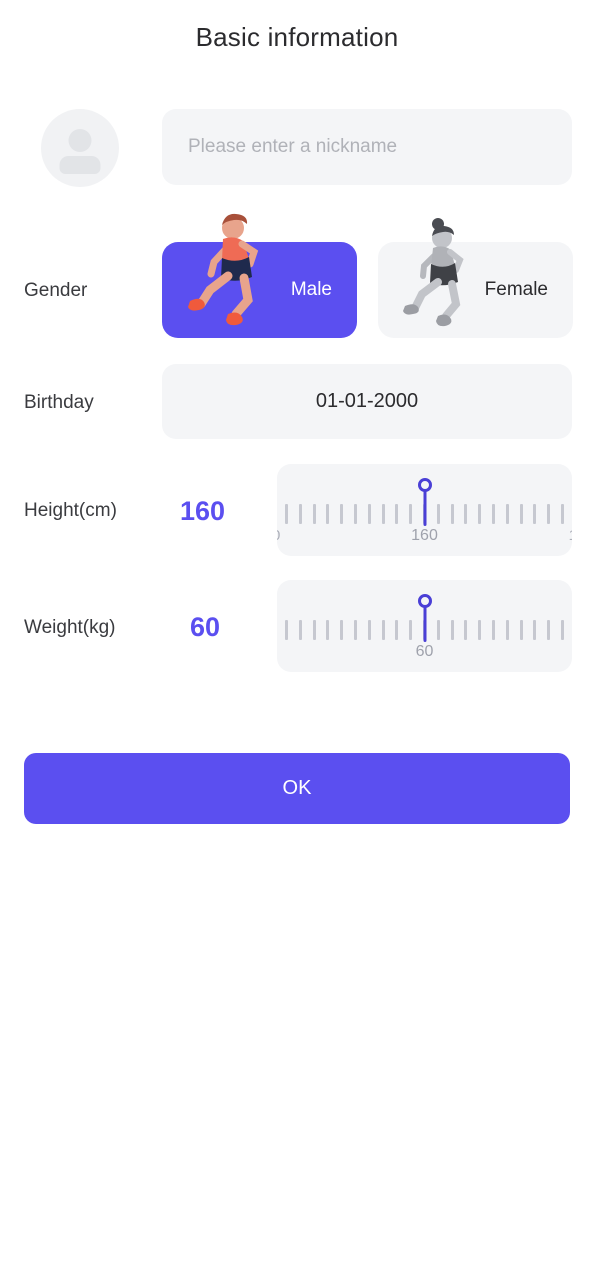 The image size is (594, 1280). I want to click on avatar, so click(80, 148).